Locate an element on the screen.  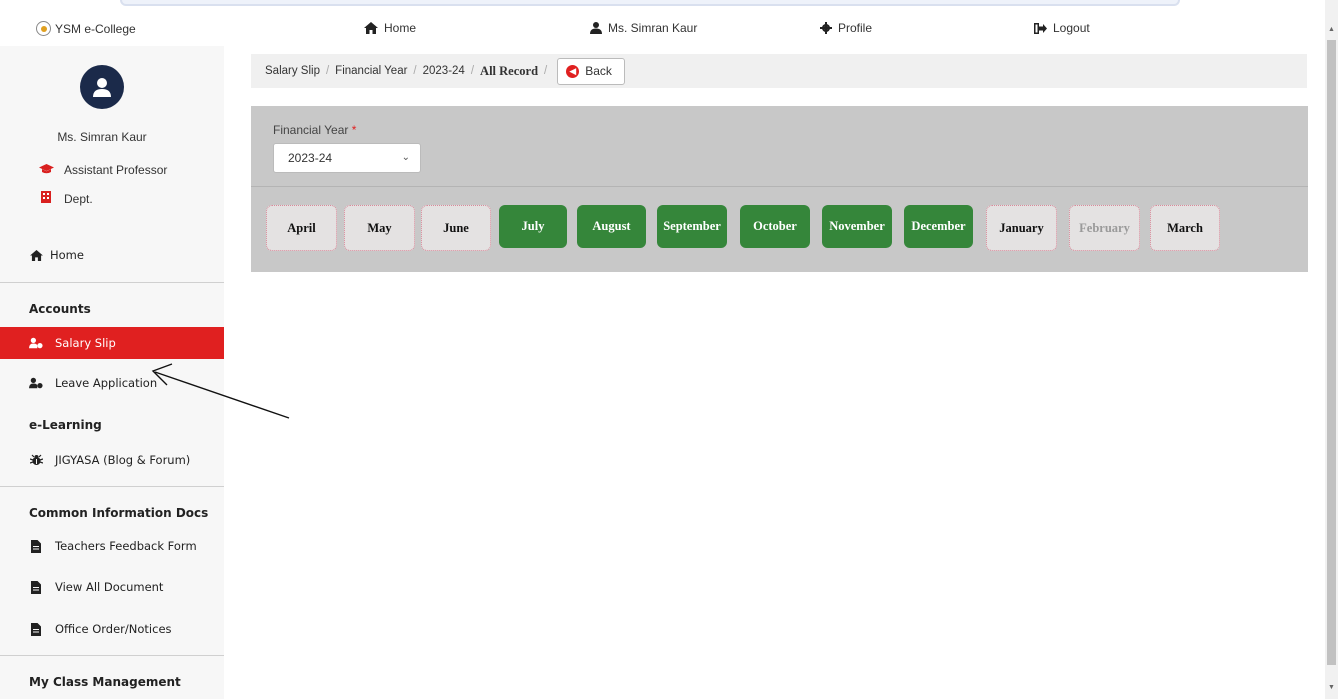
month-label: December is located at coordinates (938, 226).